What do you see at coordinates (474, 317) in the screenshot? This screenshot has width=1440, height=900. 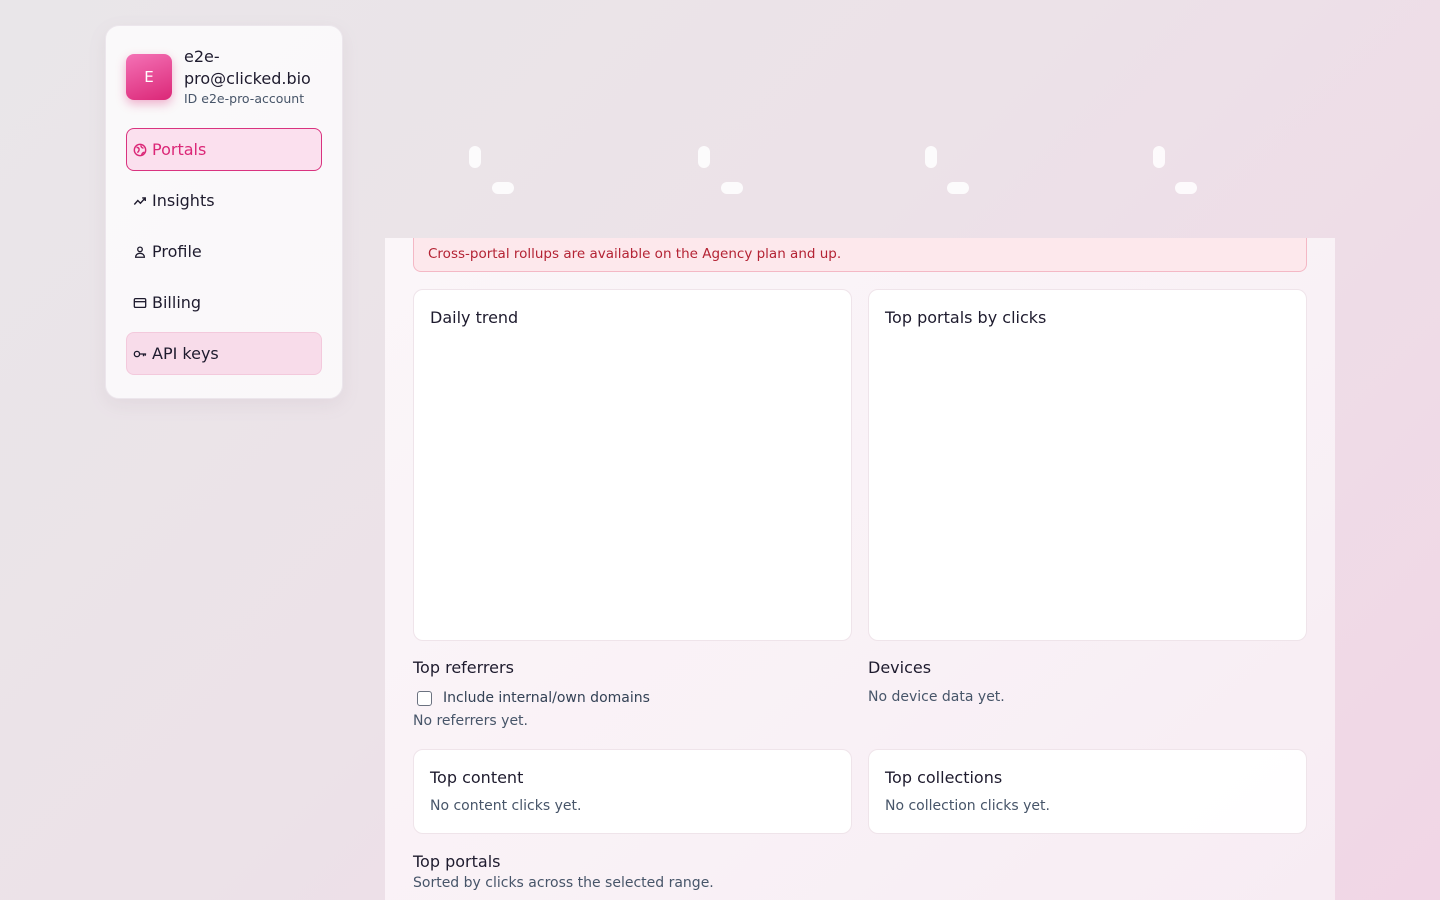 I see `card-title: Daily trend` at bounding box center [474, 317].